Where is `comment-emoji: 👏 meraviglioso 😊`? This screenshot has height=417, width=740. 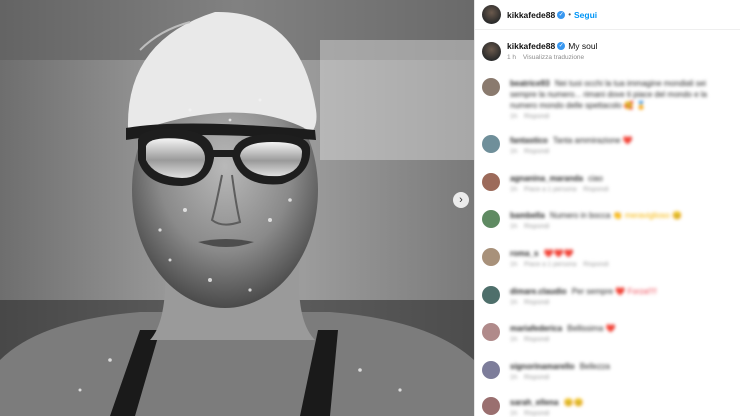 comment-emoji: 👏 meraviglioso 😊 is located at coordinates (647, 215).